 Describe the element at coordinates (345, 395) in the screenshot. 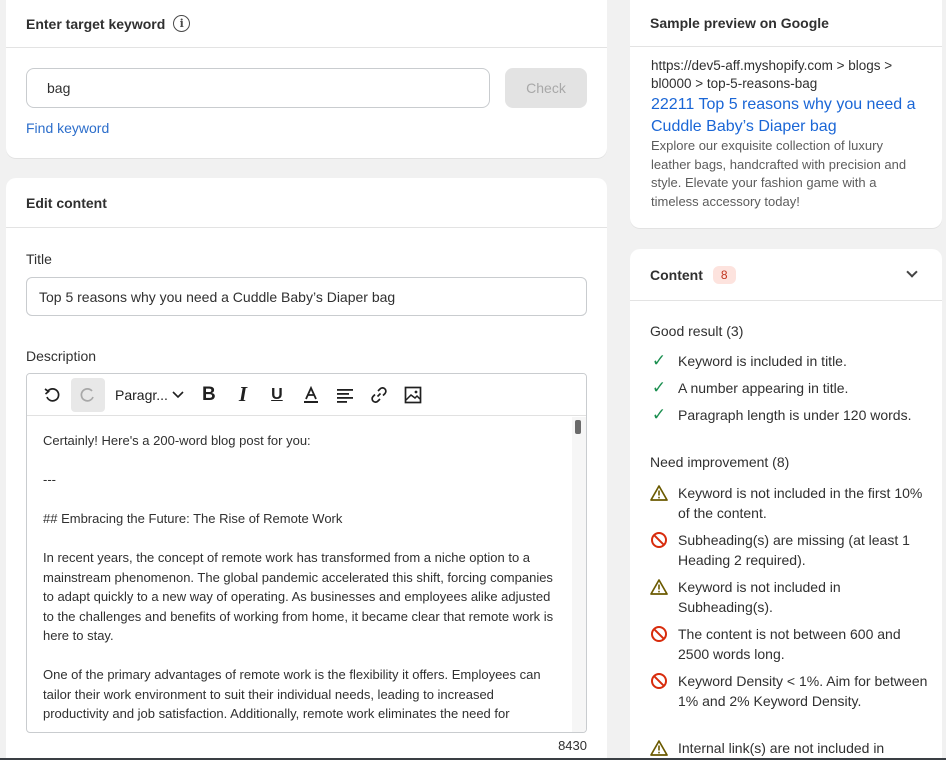

I see `align-icon` at that location.